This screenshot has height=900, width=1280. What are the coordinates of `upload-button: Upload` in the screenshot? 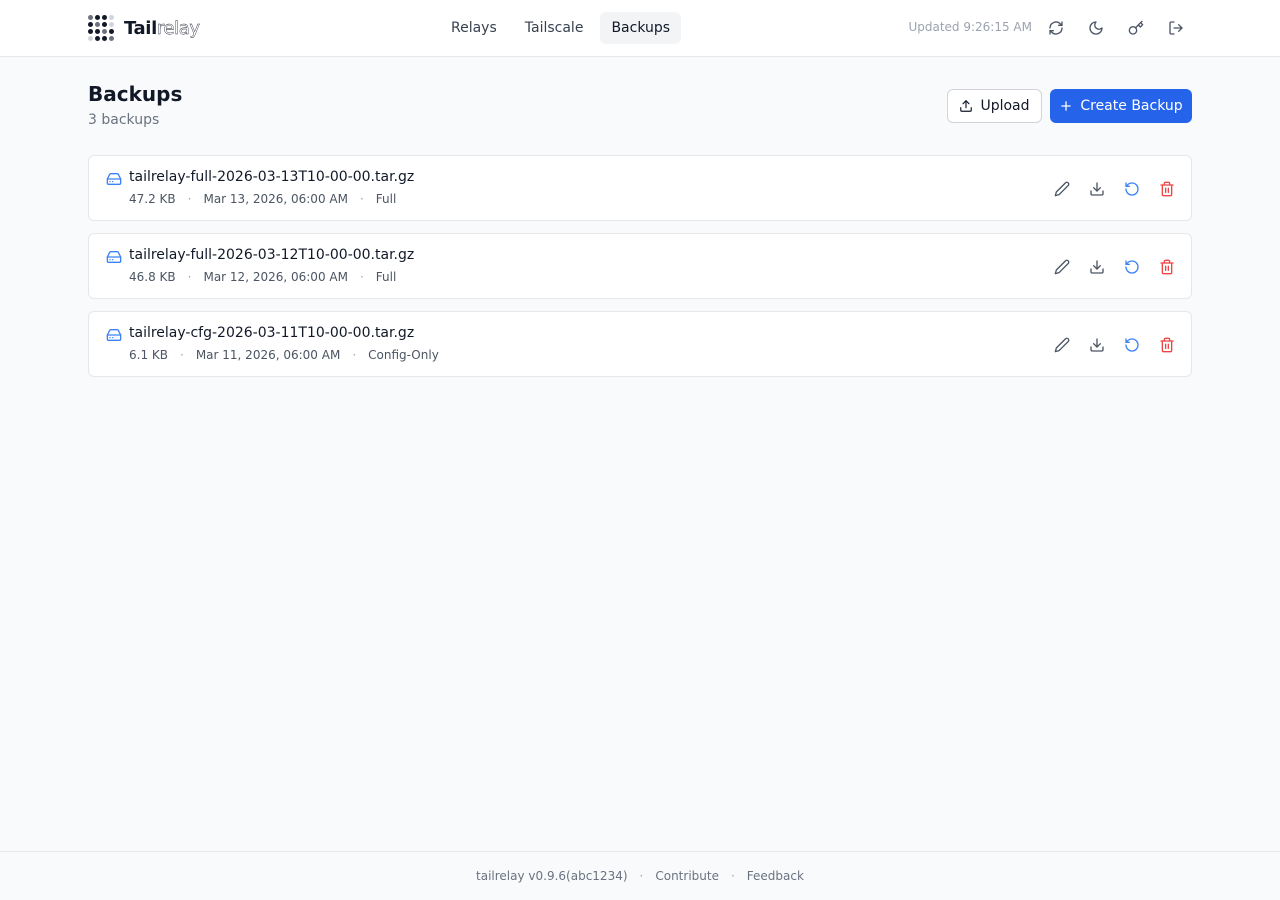 It's located at (994, 106).